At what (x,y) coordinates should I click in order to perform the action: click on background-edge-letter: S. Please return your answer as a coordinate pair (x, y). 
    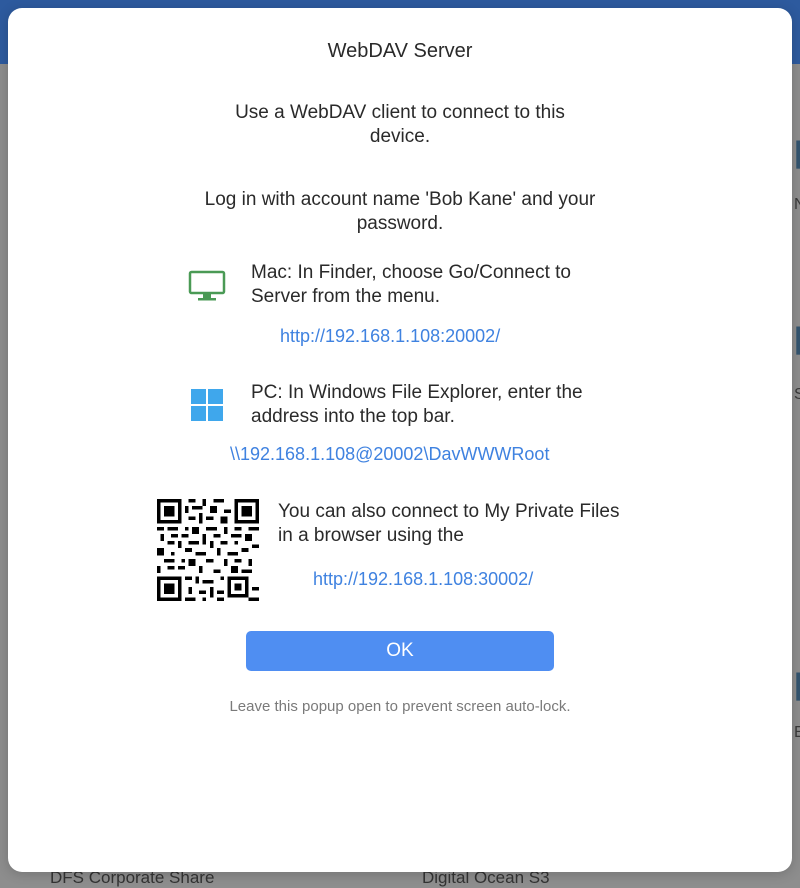
    Looking at the image, I should click on (797, 394).